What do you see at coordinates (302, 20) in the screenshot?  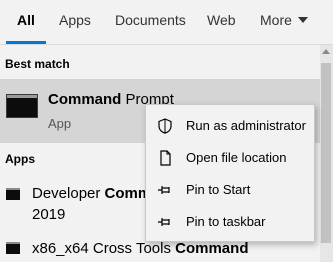 I see `chevron-down-icon` at bounding box center [302, 20].